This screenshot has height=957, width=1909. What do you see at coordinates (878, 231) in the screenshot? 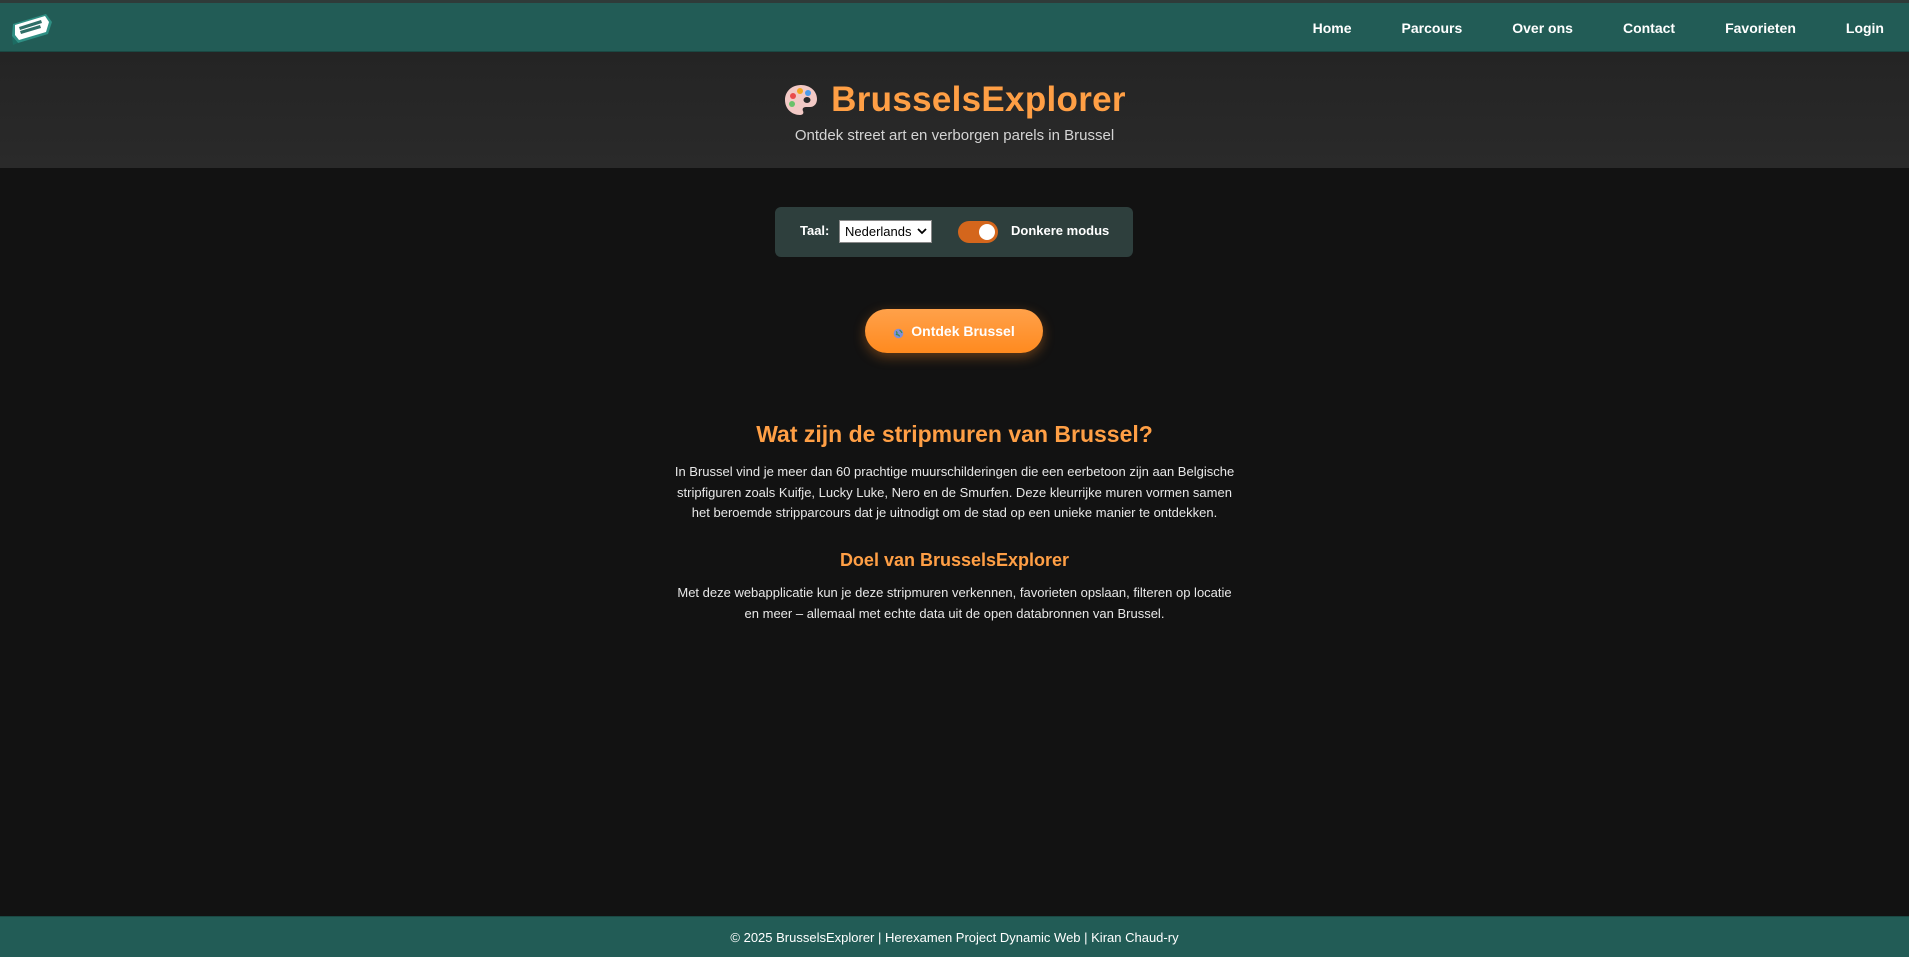
I see `language-select-value: Nederlands` at bounding box center [878, 231].